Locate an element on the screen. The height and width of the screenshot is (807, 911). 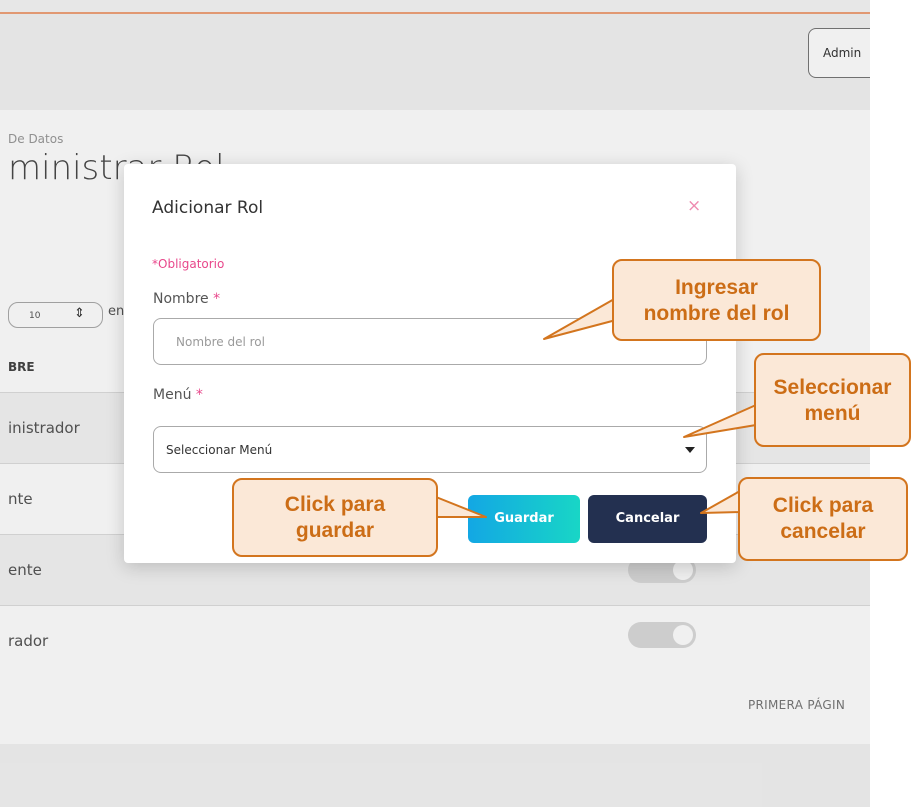
callout-save-line2: guardar is located at coordinates (335, 530).